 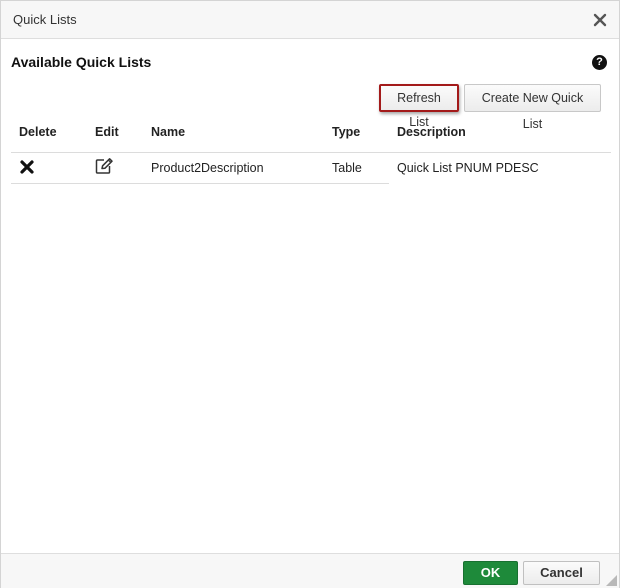 What do you see at coordinates (200, 183) in the screenshot?
I see `row-divider` at bounding box center [200, 183].